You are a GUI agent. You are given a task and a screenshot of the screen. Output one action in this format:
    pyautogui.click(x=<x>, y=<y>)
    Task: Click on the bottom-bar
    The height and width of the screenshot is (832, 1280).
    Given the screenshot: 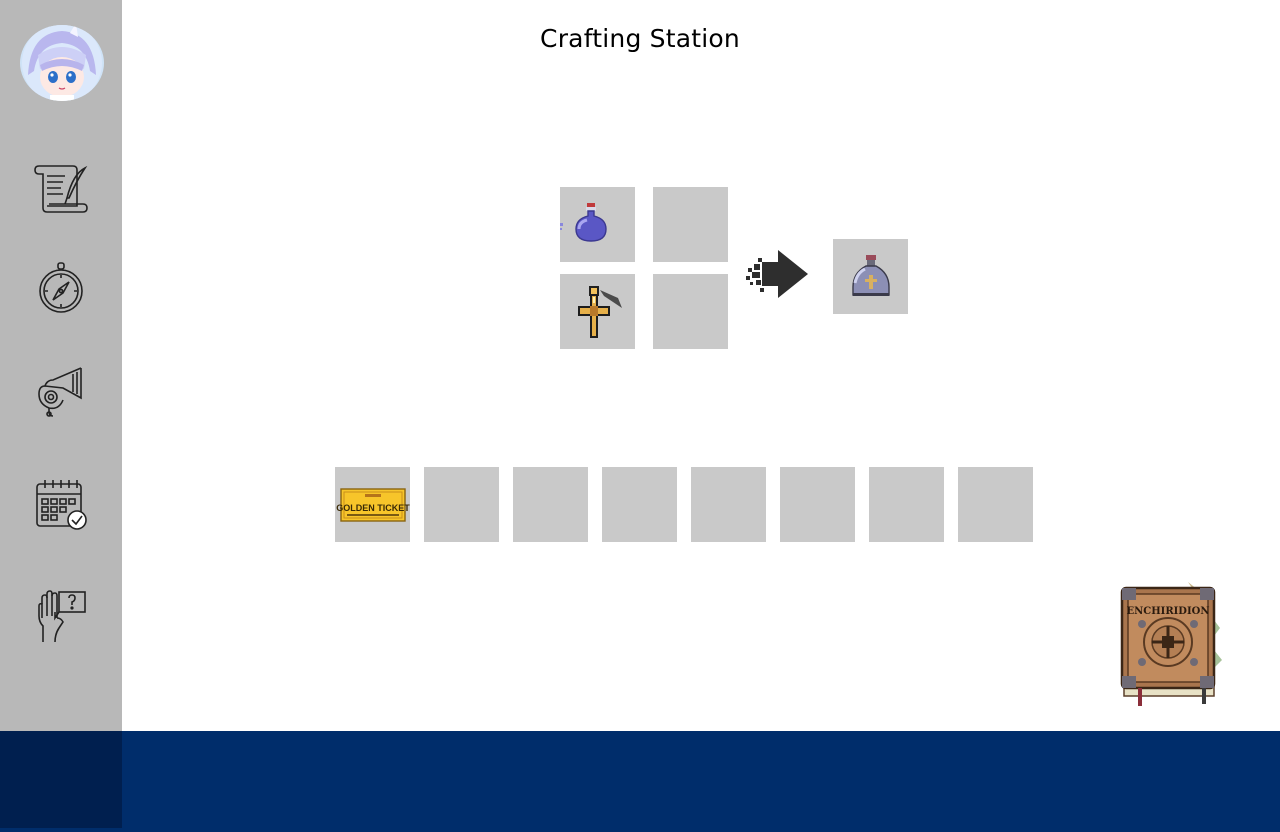 What is the action you would take?
    pyautogui.click(x=640, y=781)
    